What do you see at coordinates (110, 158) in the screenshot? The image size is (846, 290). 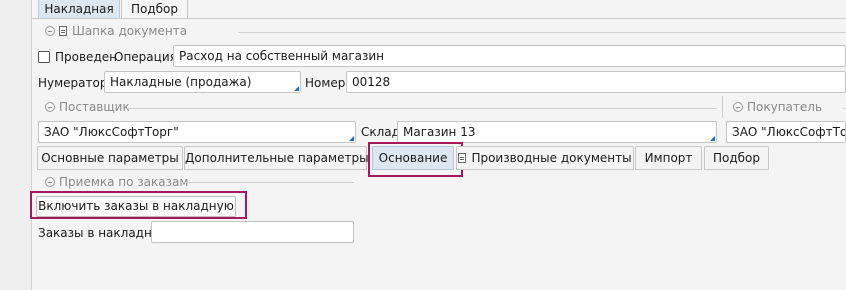 I see `tab-main-params: Основные параметры` at bounding box center [110, 158].